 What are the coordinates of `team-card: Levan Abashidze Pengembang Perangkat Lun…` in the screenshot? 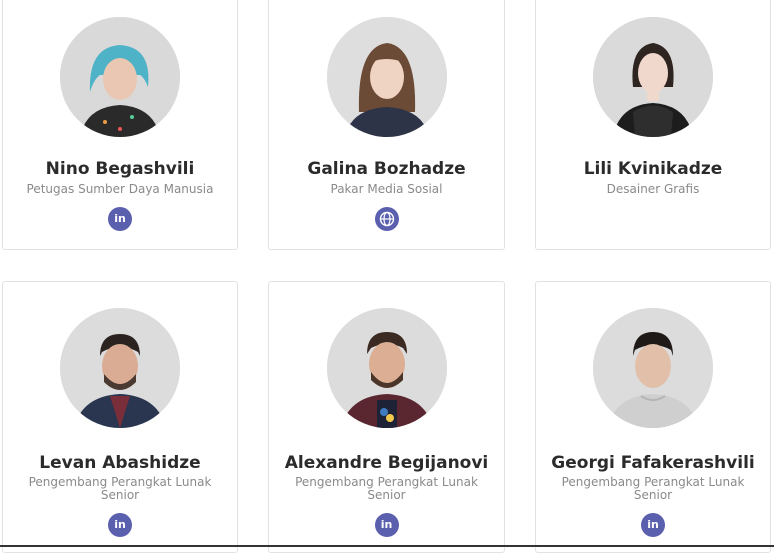 It's located at (120, 417).